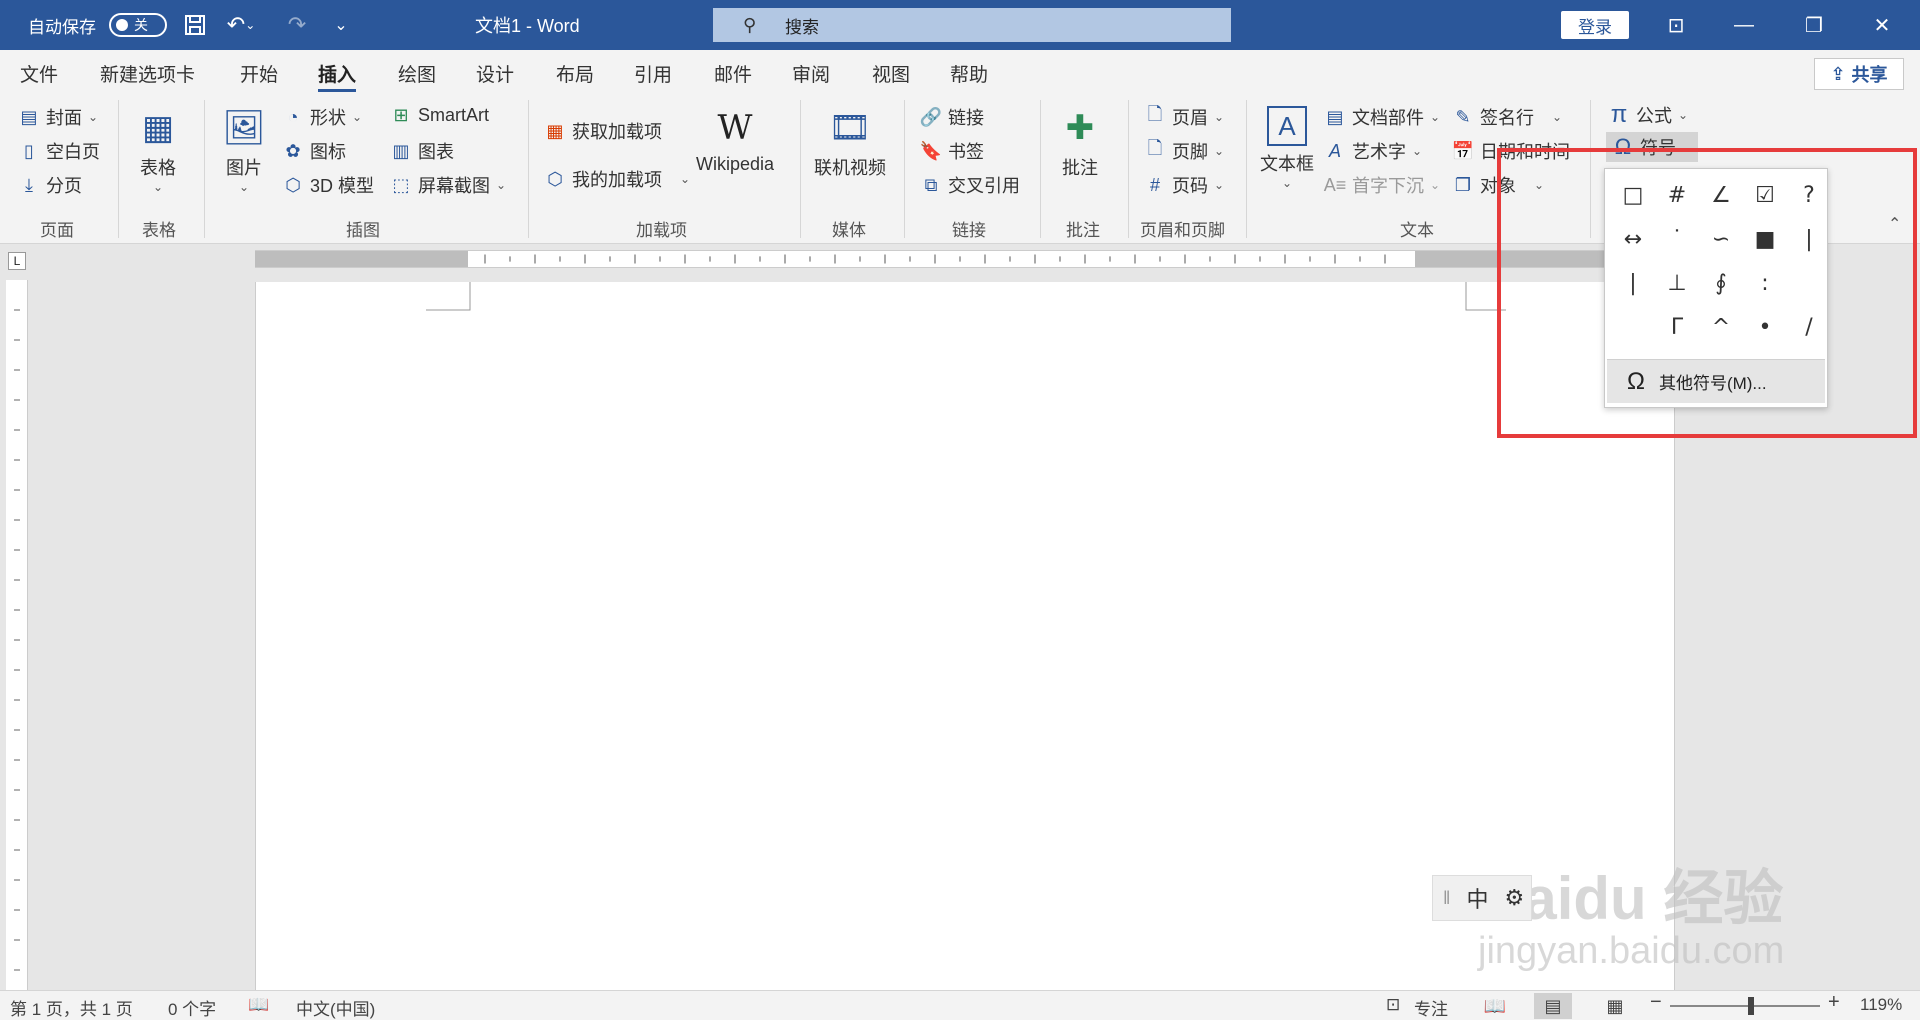 The width and height of the screenshot is (1920, 1020). I want to click on share-button: ⇪ 共享, so click(1859, 74).